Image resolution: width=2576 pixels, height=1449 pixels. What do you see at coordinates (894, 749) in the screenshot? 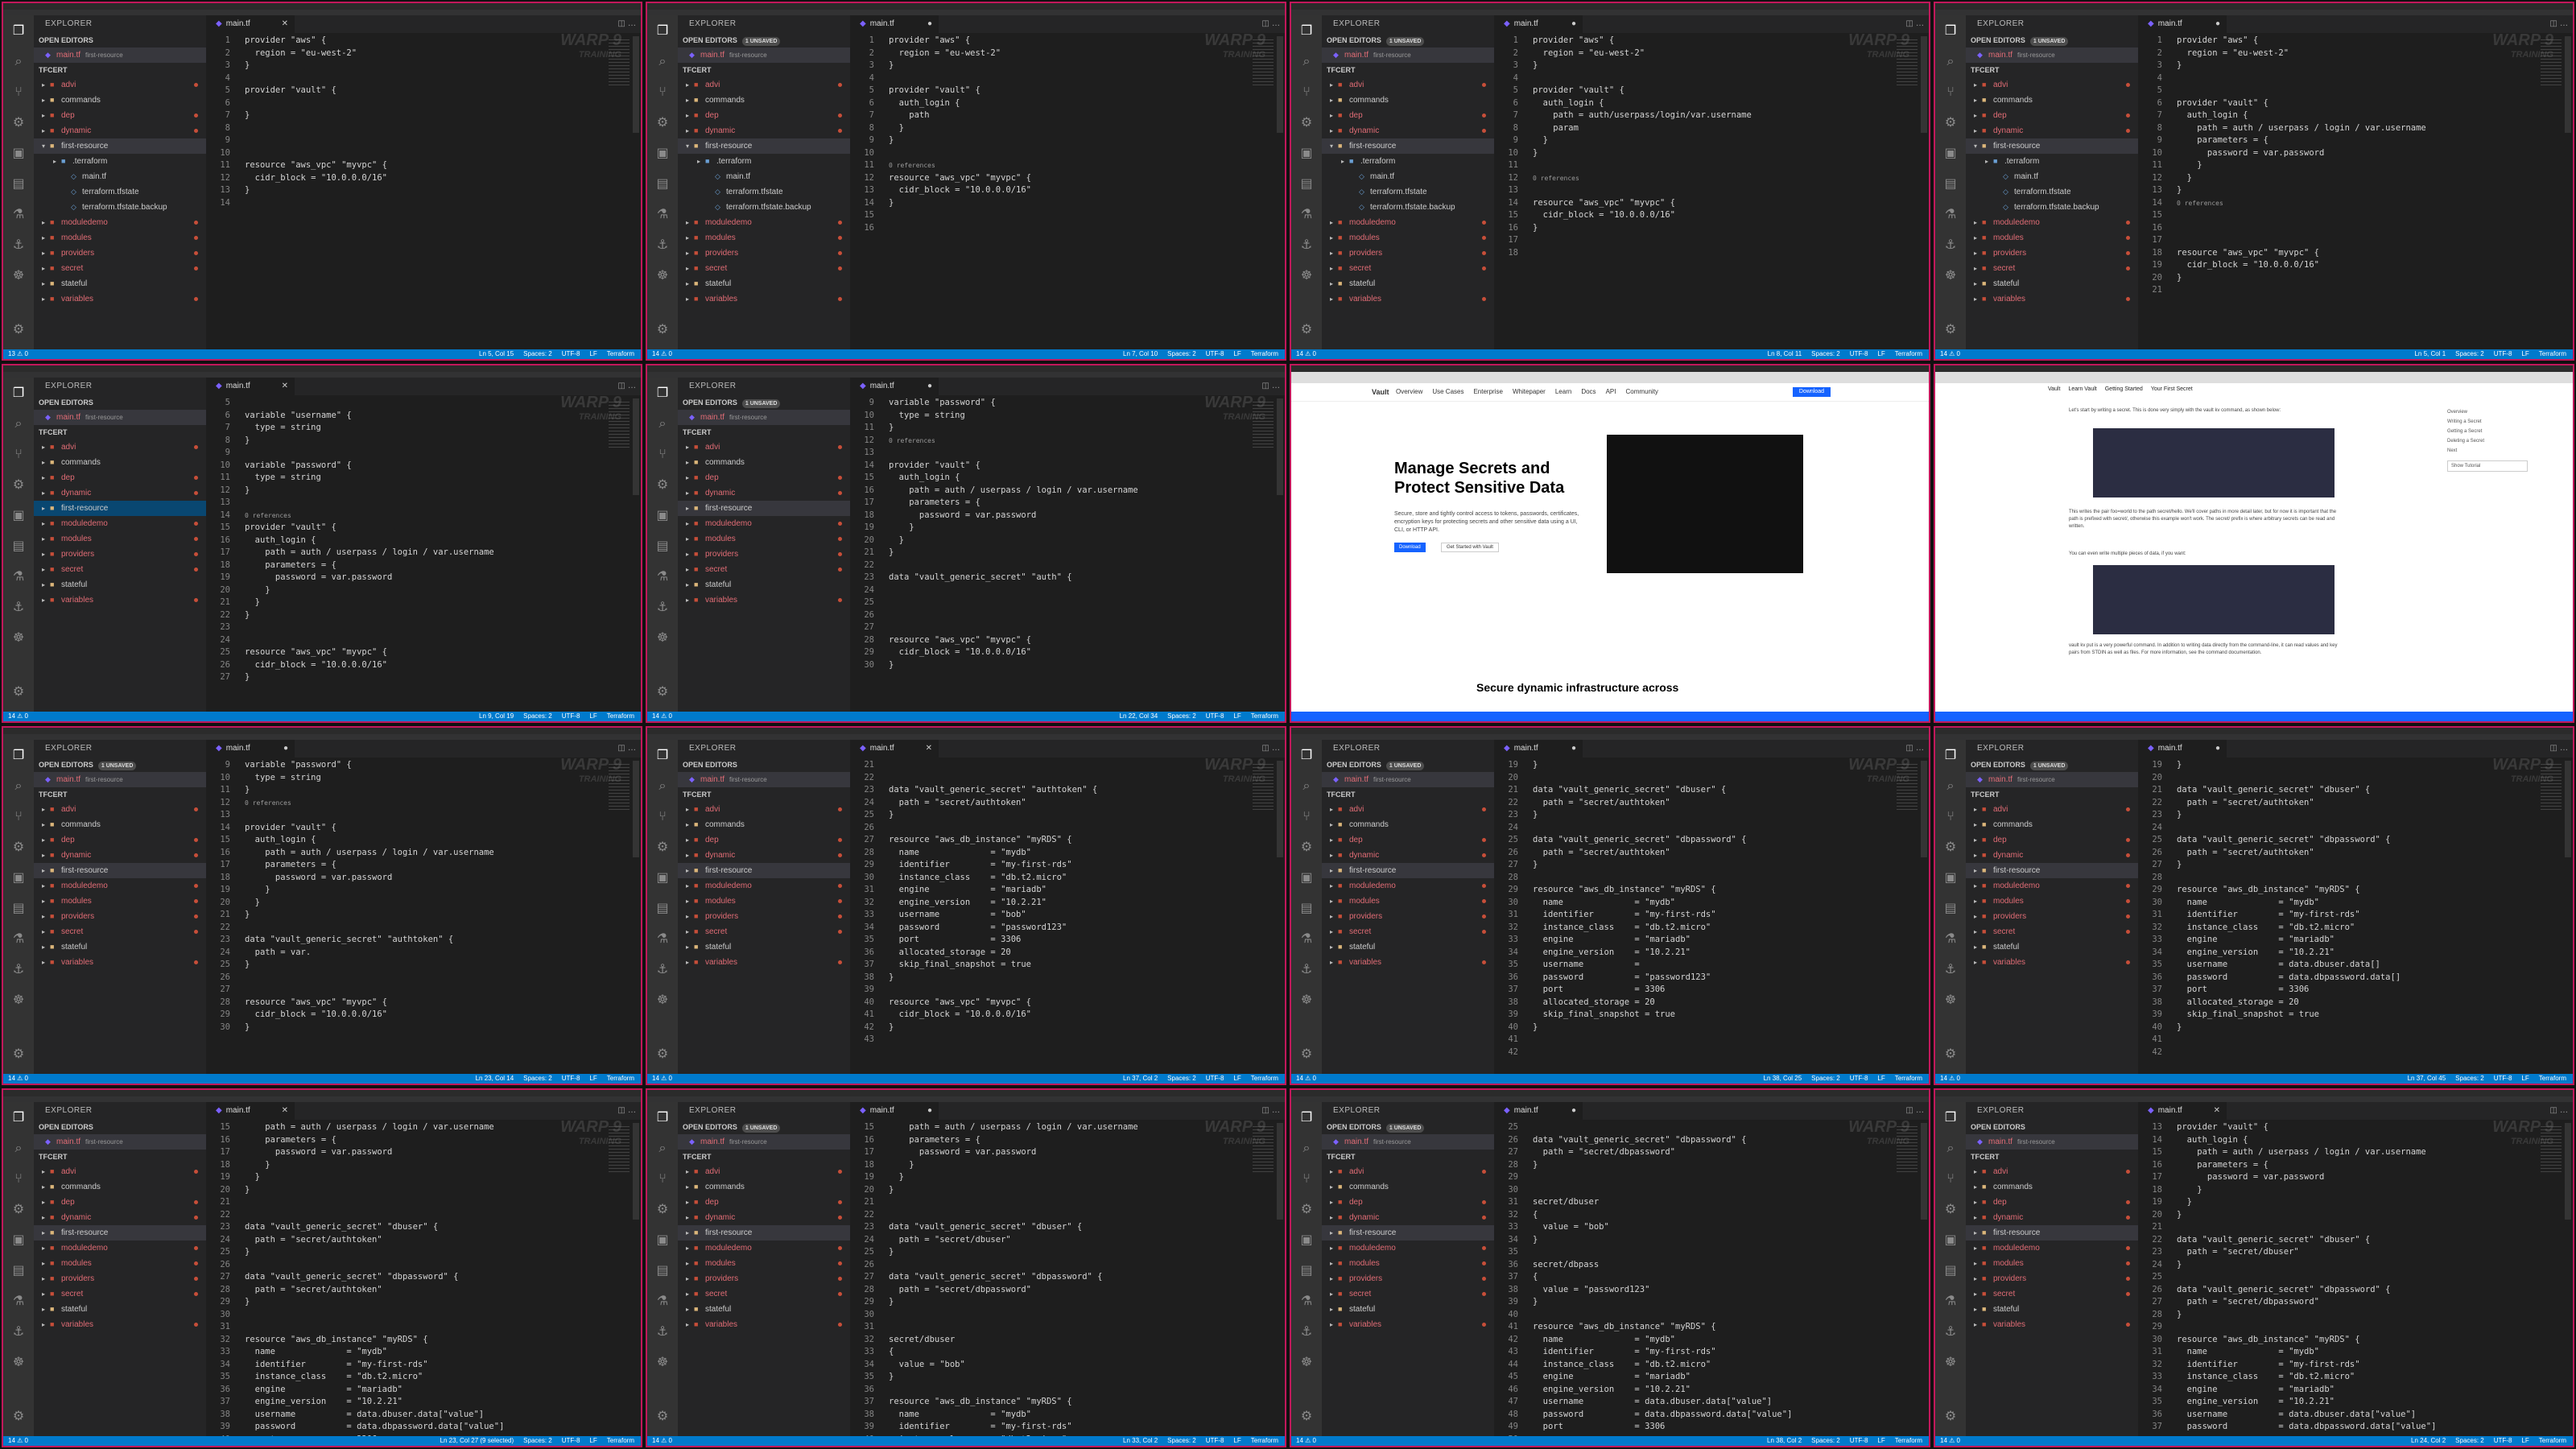
I see `editor-tab-main-tf: ◆ main.tf ✕` at bounding box center [894, 749].